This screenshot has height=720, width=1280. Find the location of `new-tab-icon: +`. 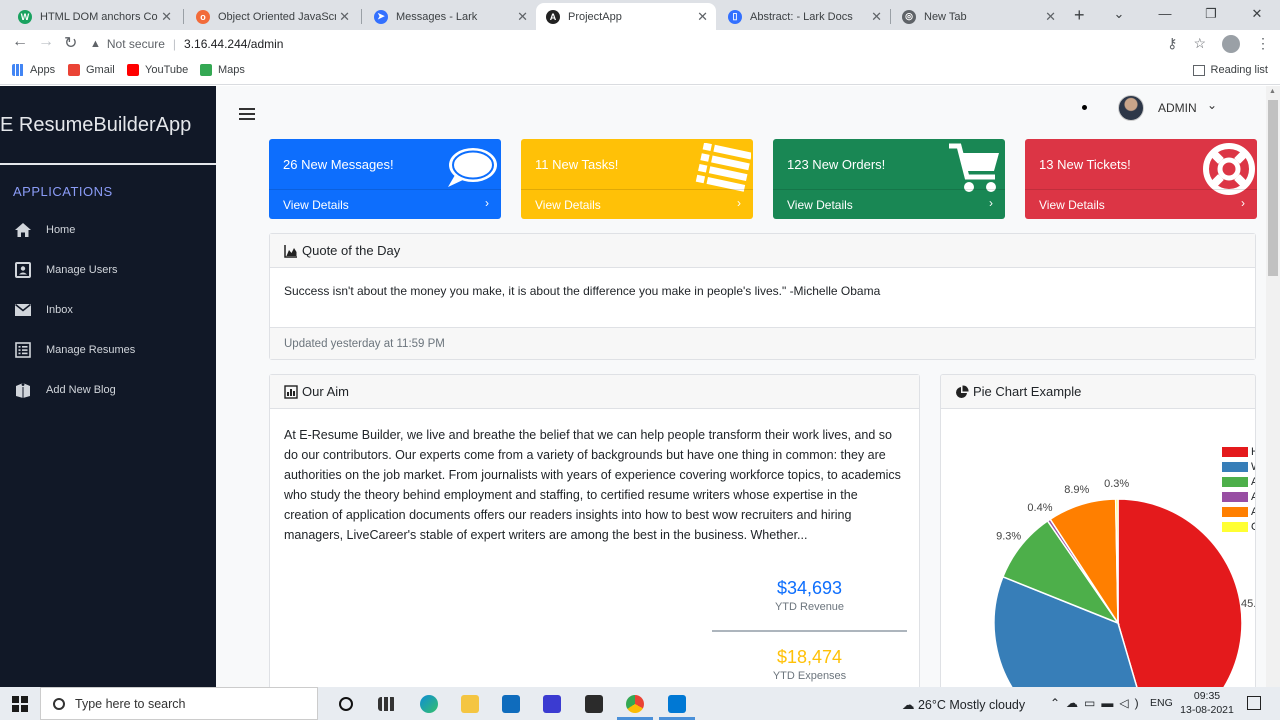

new-tab-icon: + is located at coordinates (1079, 15).